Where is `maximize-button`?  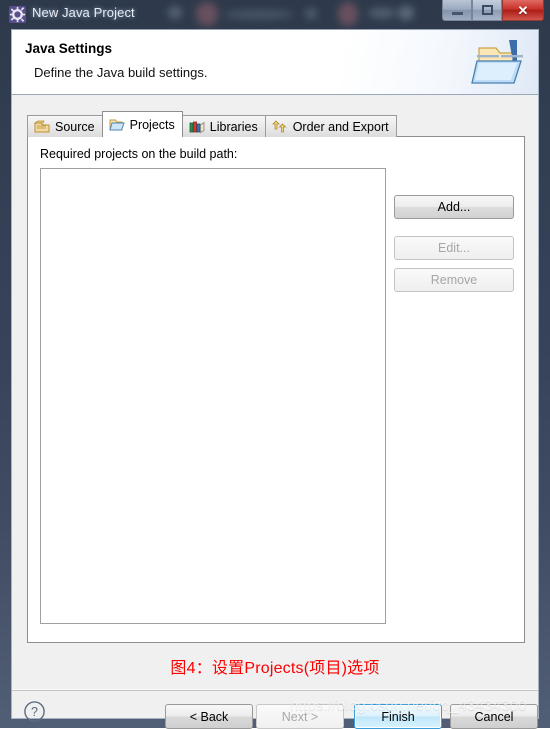
maximize-button is located at coordinates (487, 10).